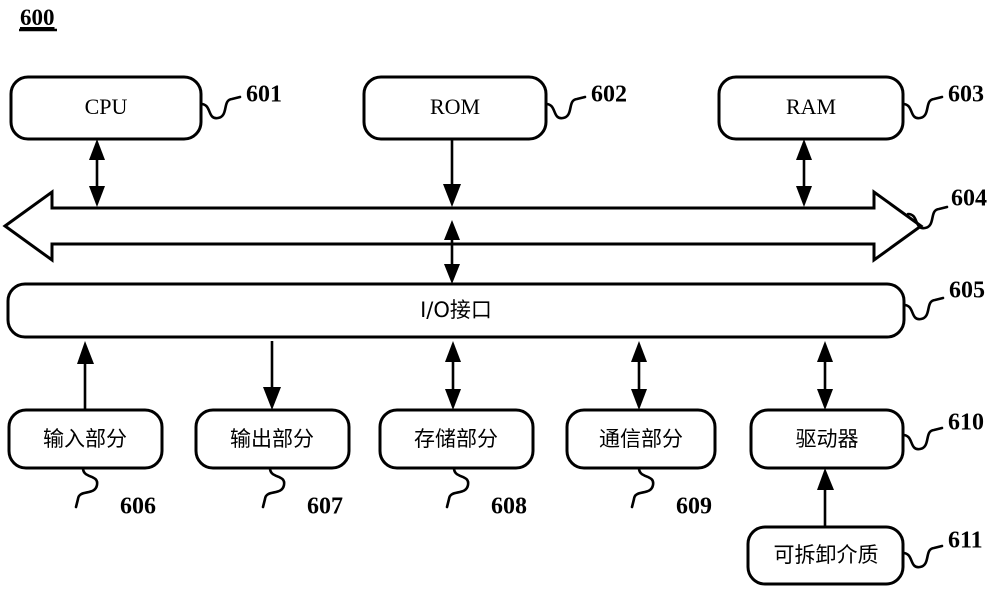 Image resolution: width=1000 pixels, height=595 pixels. Describe the element at coordinates (966, 95) in the screenshot. I see `ref-number-603: 603` at that location.